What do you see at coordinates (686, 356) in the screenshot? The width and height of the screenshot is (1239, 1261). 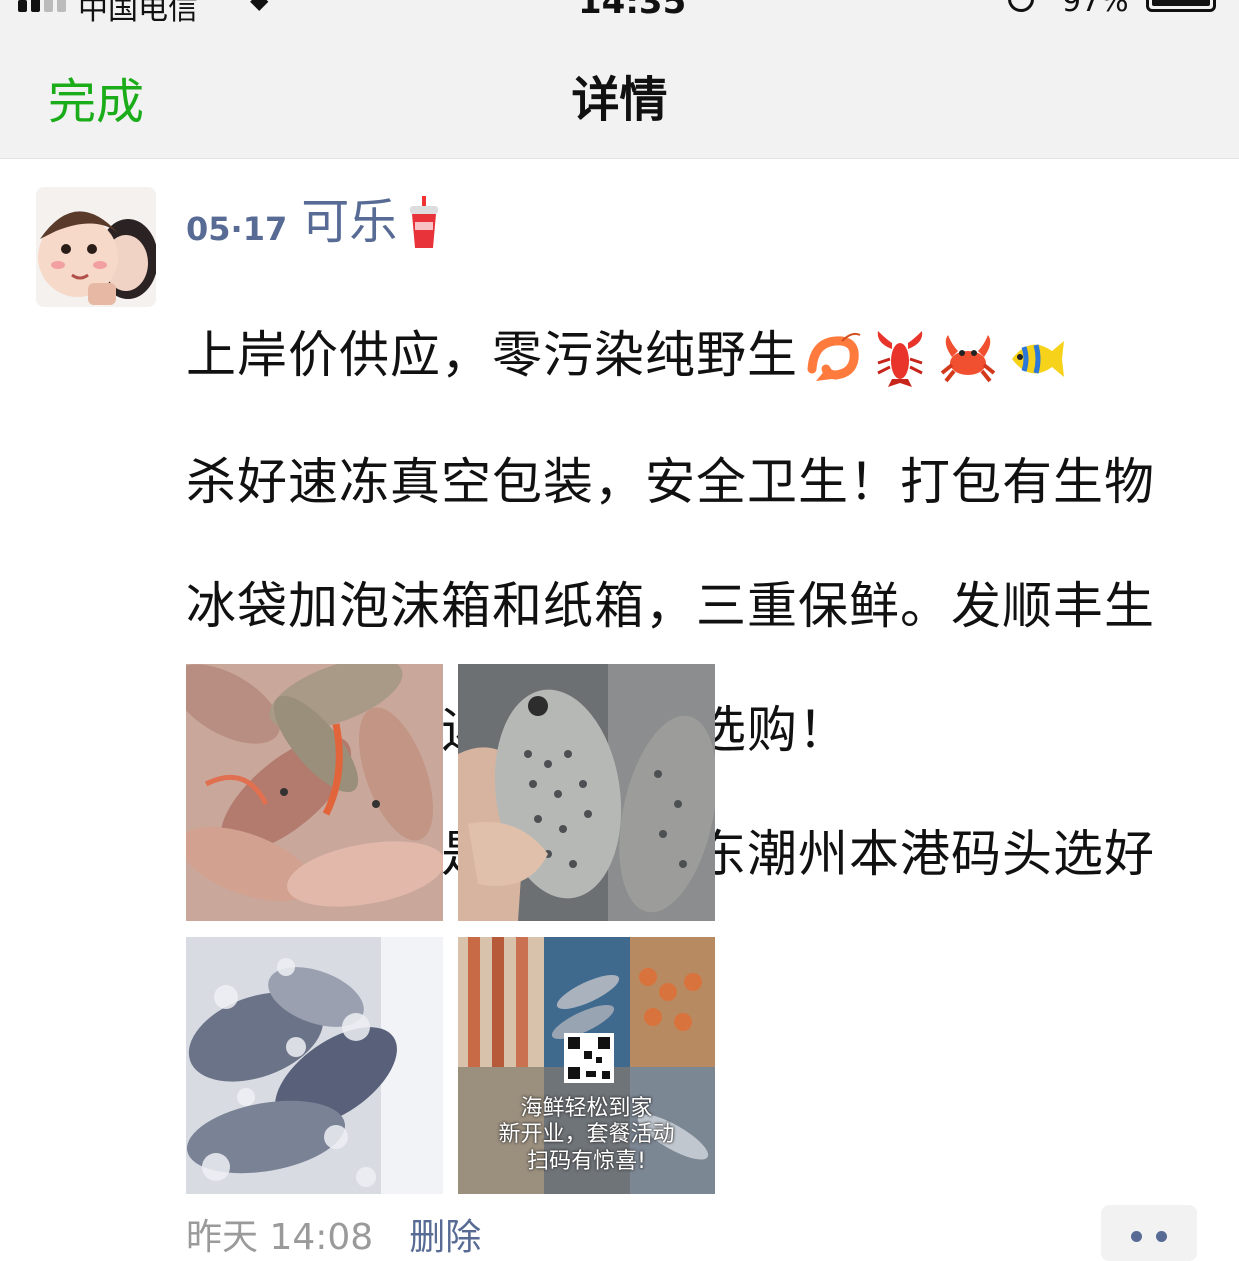 I see `post-text-line: 上岸价供应，零污染纯野生` at bounding box center [686, 356].